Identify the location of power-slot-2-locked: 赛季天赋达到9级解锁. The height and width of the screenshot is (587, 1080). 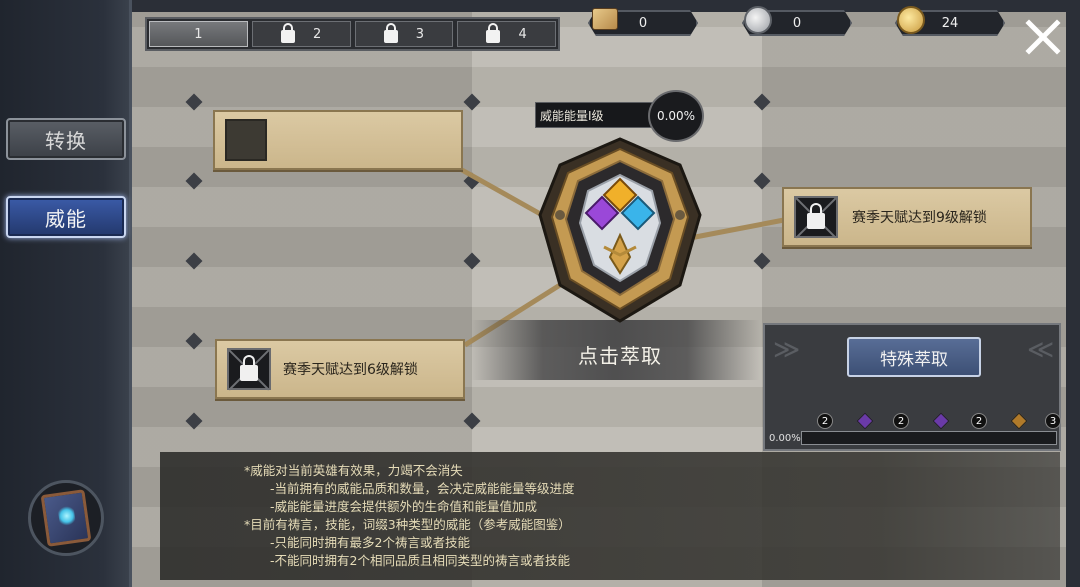
(907, 217).